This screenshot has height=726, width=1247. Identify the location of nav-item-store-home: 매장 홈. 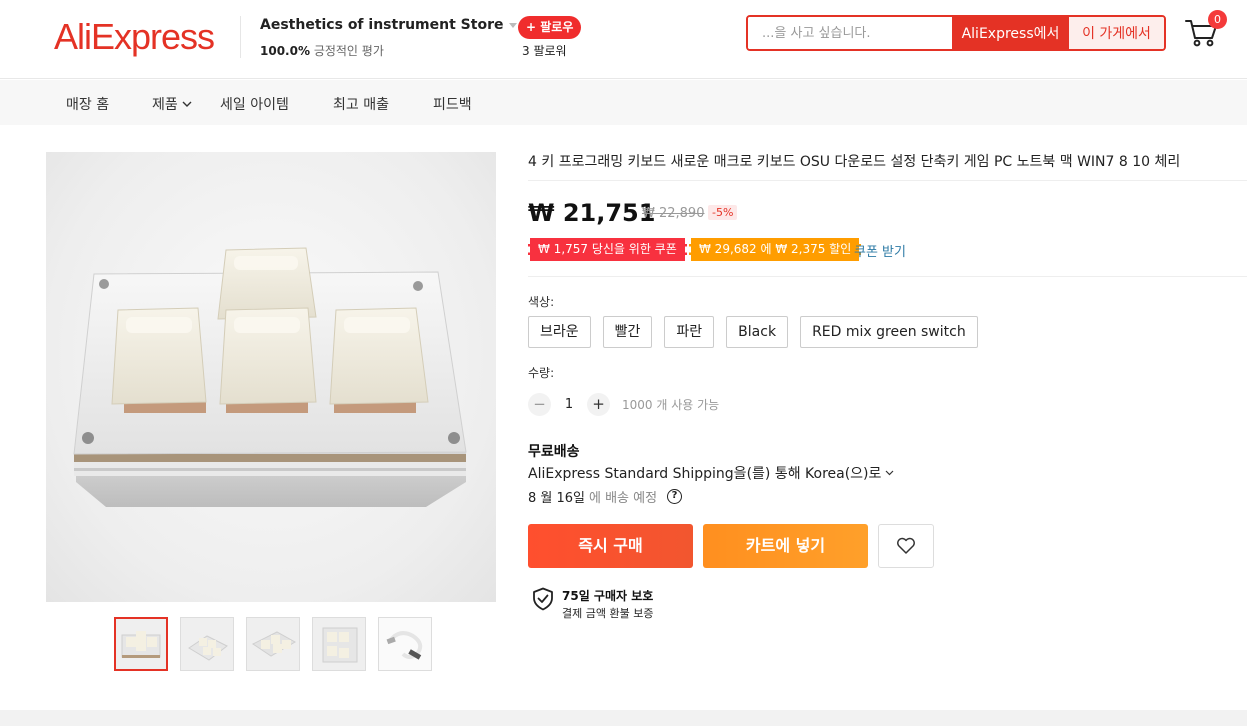
(87, 104).